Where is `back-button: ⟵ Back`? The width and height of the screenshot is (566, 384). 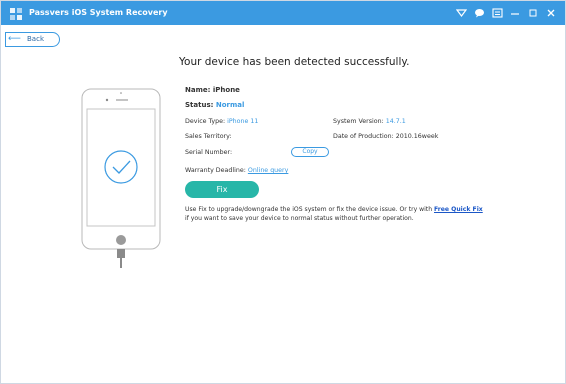
back-button: ⟵ Back is located at coordinates (32, 39).